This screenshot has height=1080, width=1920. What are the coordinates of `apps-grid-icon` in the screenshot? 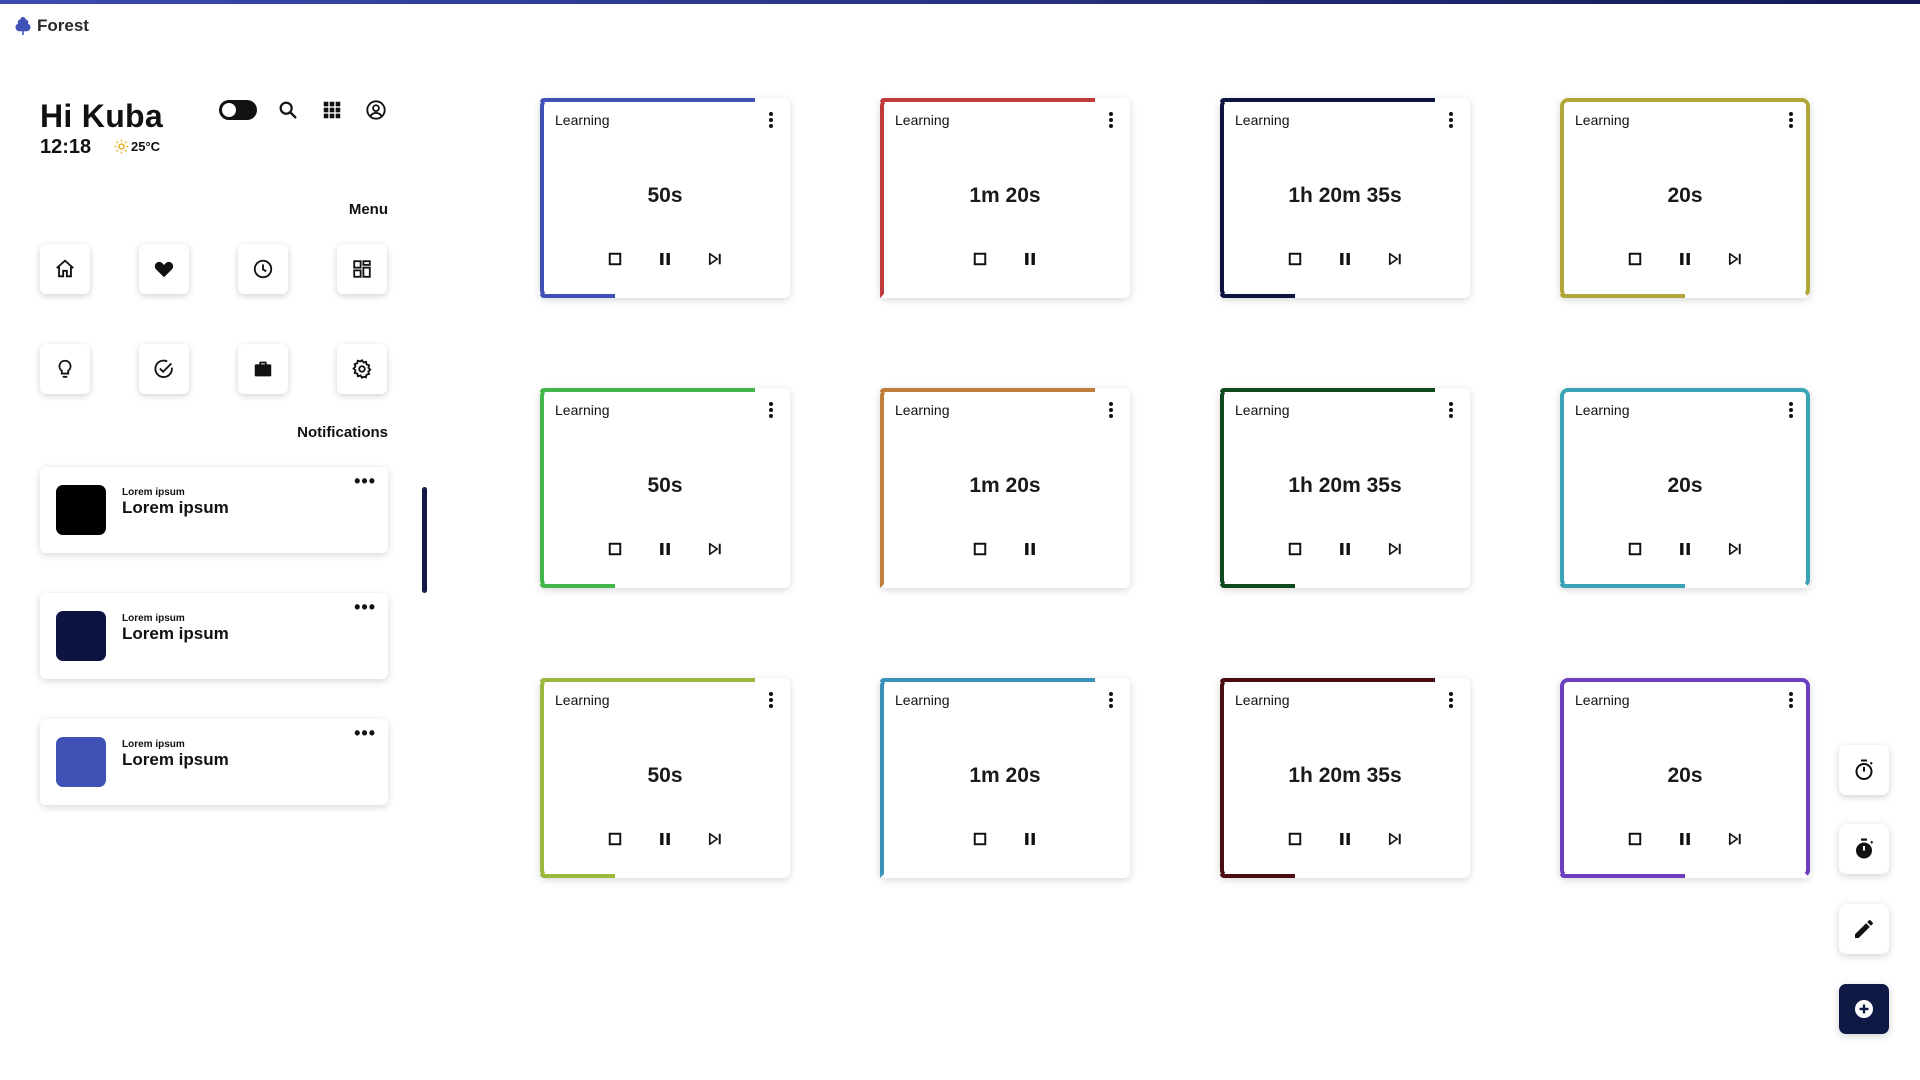 It's located at (332, 110).